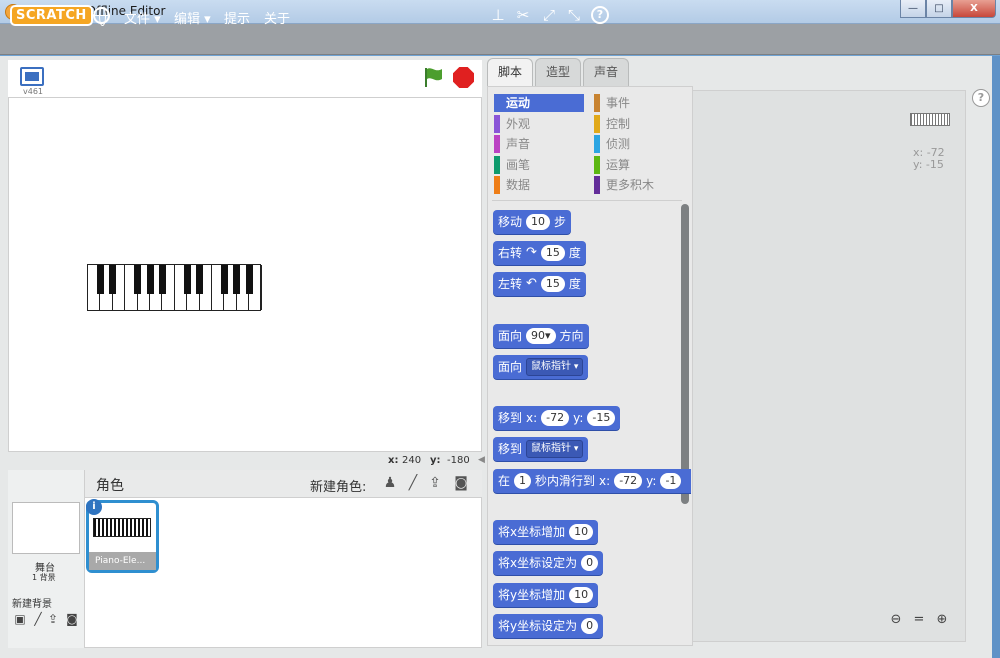  Describe the element at coordinates (896, 620) in the screenshot. I see `zoom-out-icon: ⊖` at that location.